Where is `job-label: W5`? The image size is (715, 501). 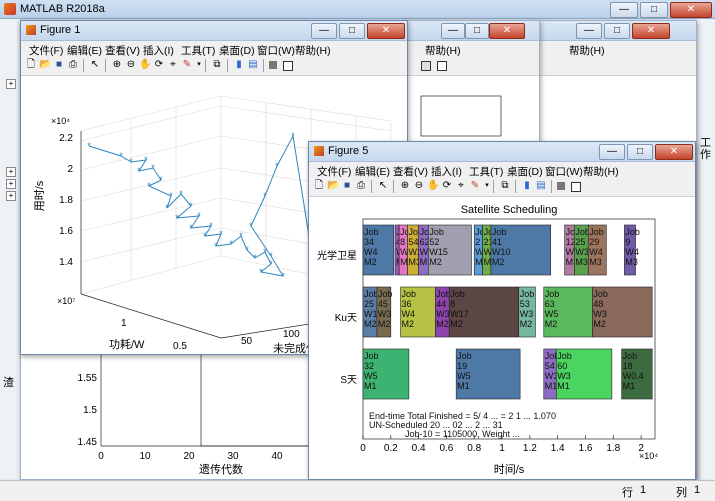 job-label: W5 is located at coordinates (371, 376).